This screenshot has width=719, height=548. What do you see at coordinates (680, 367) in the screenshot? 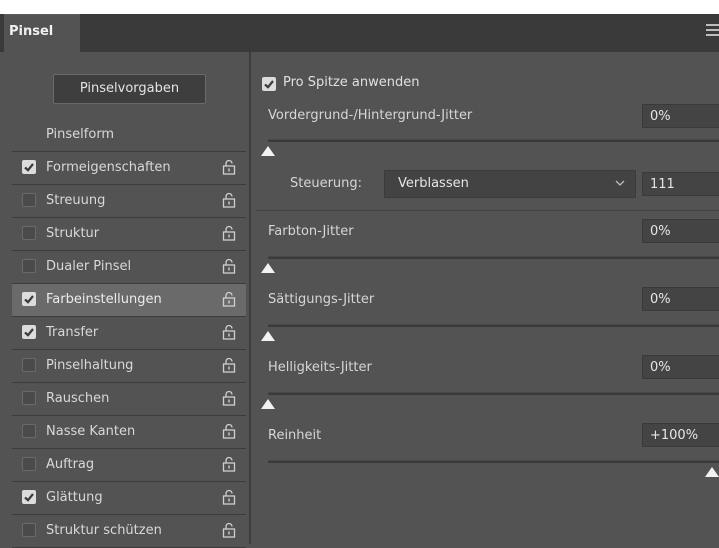
I see `brightness-jitter-input: 0%` at bounding box center [680, 367].